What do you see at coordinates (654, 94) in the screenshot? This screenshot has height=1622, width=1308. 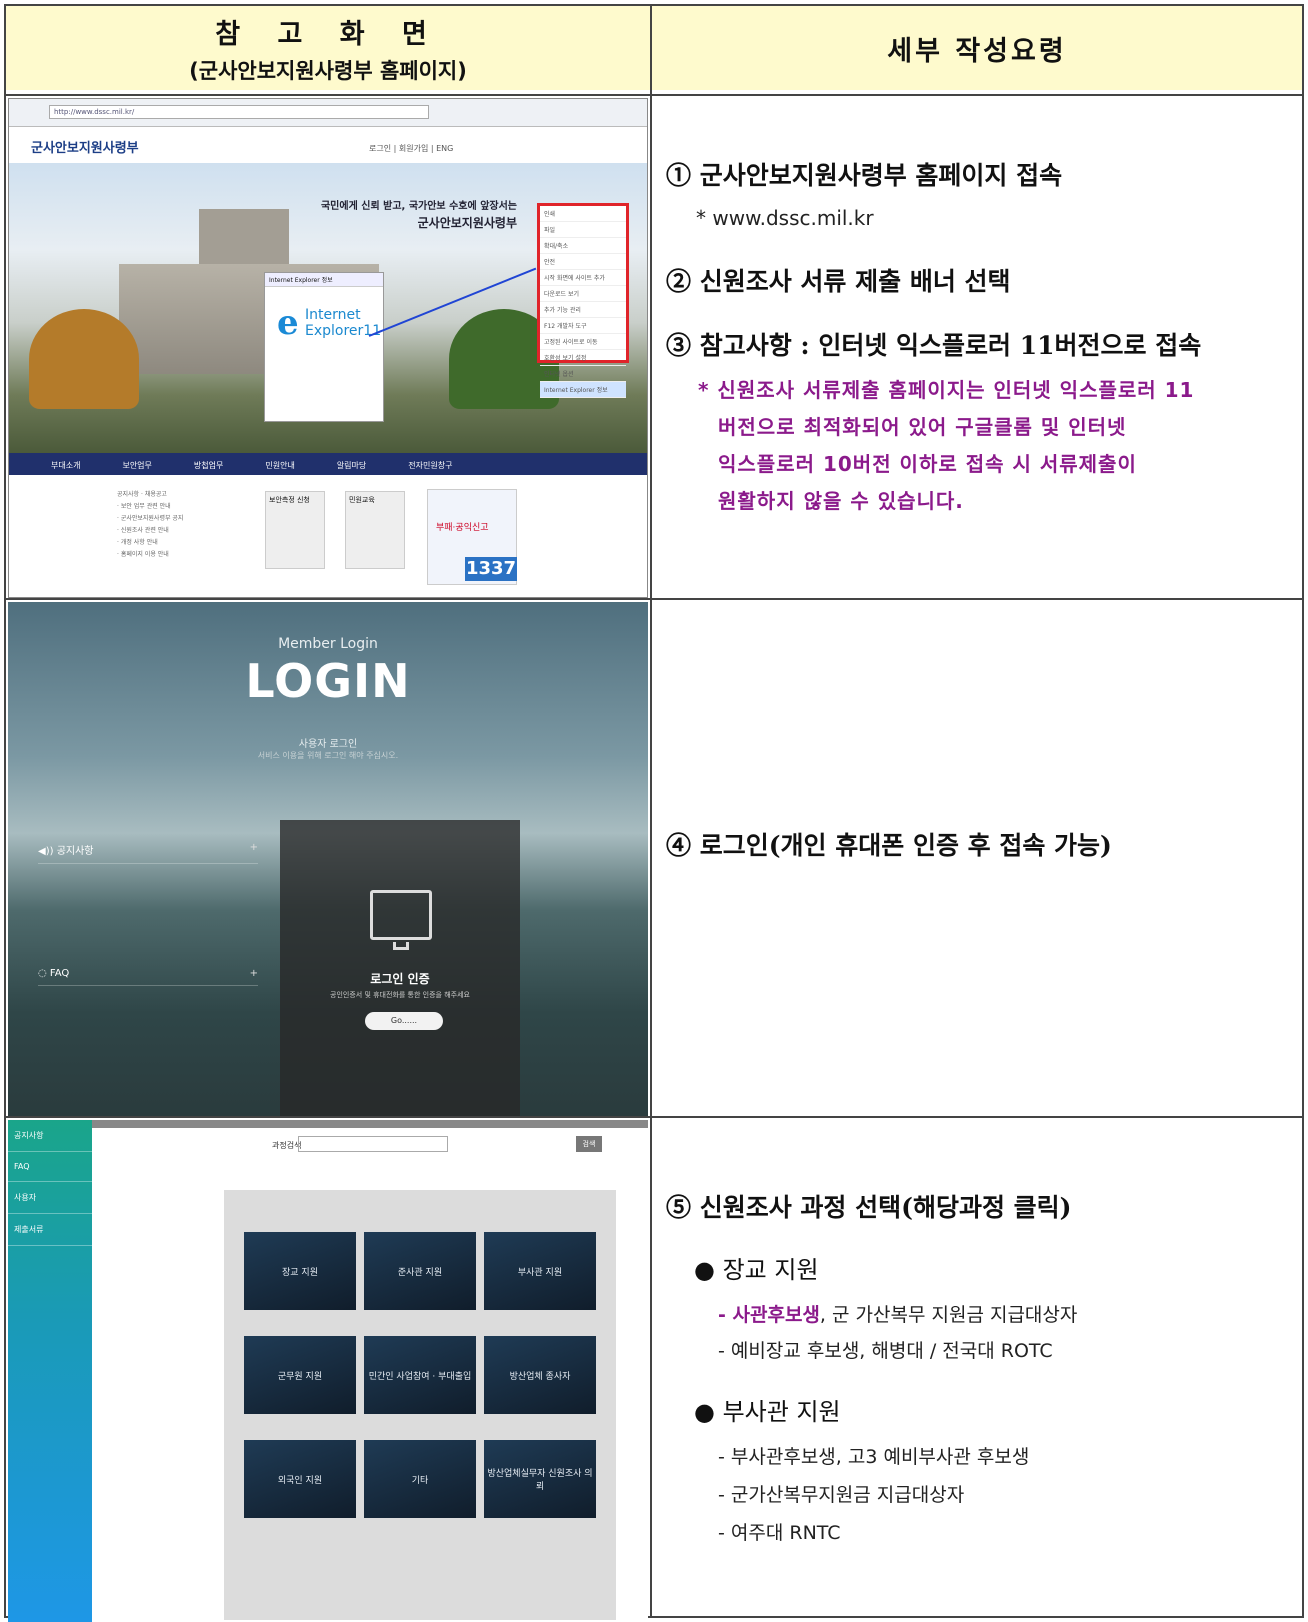 I see `header-divider` at bounding box center [654, 94].